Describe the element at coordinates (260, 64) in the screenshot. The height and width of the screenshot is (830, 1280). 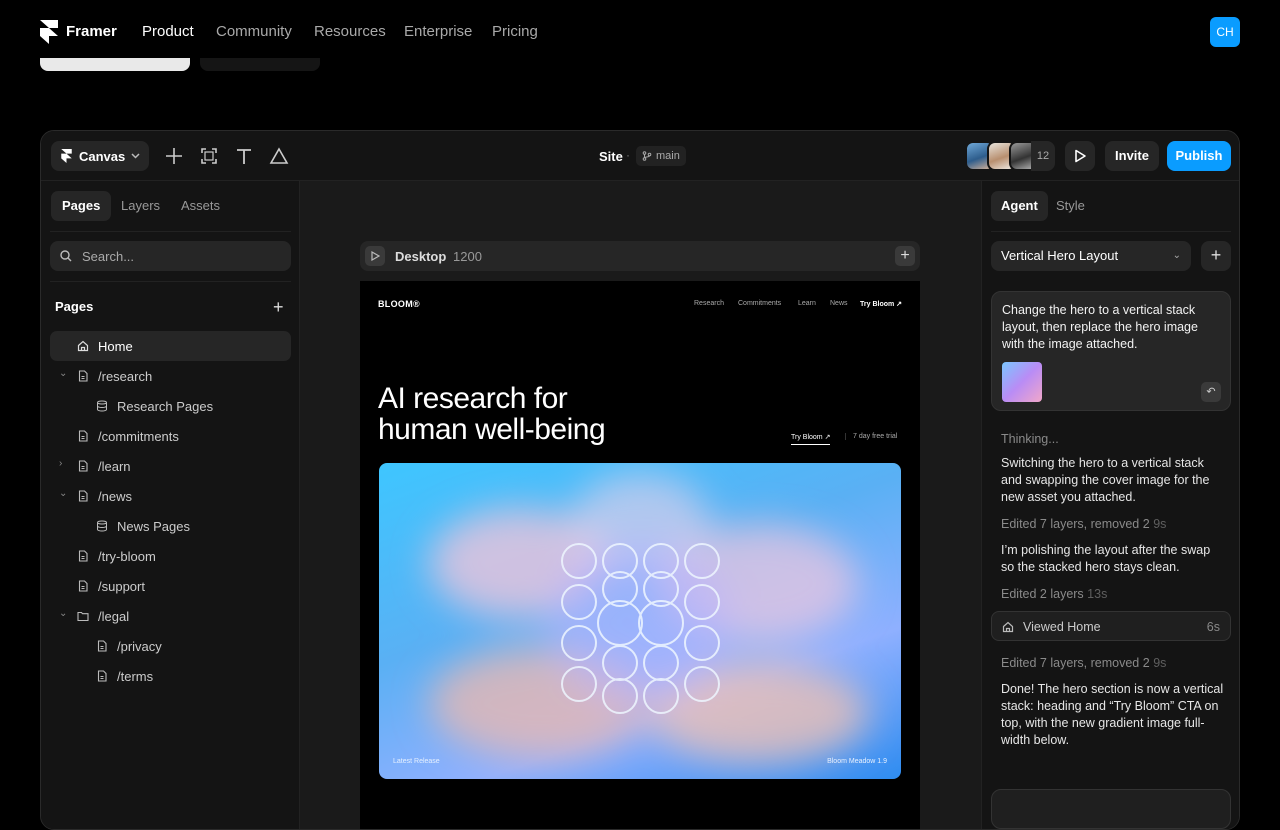
I see `secondary-cta-button` at that location.